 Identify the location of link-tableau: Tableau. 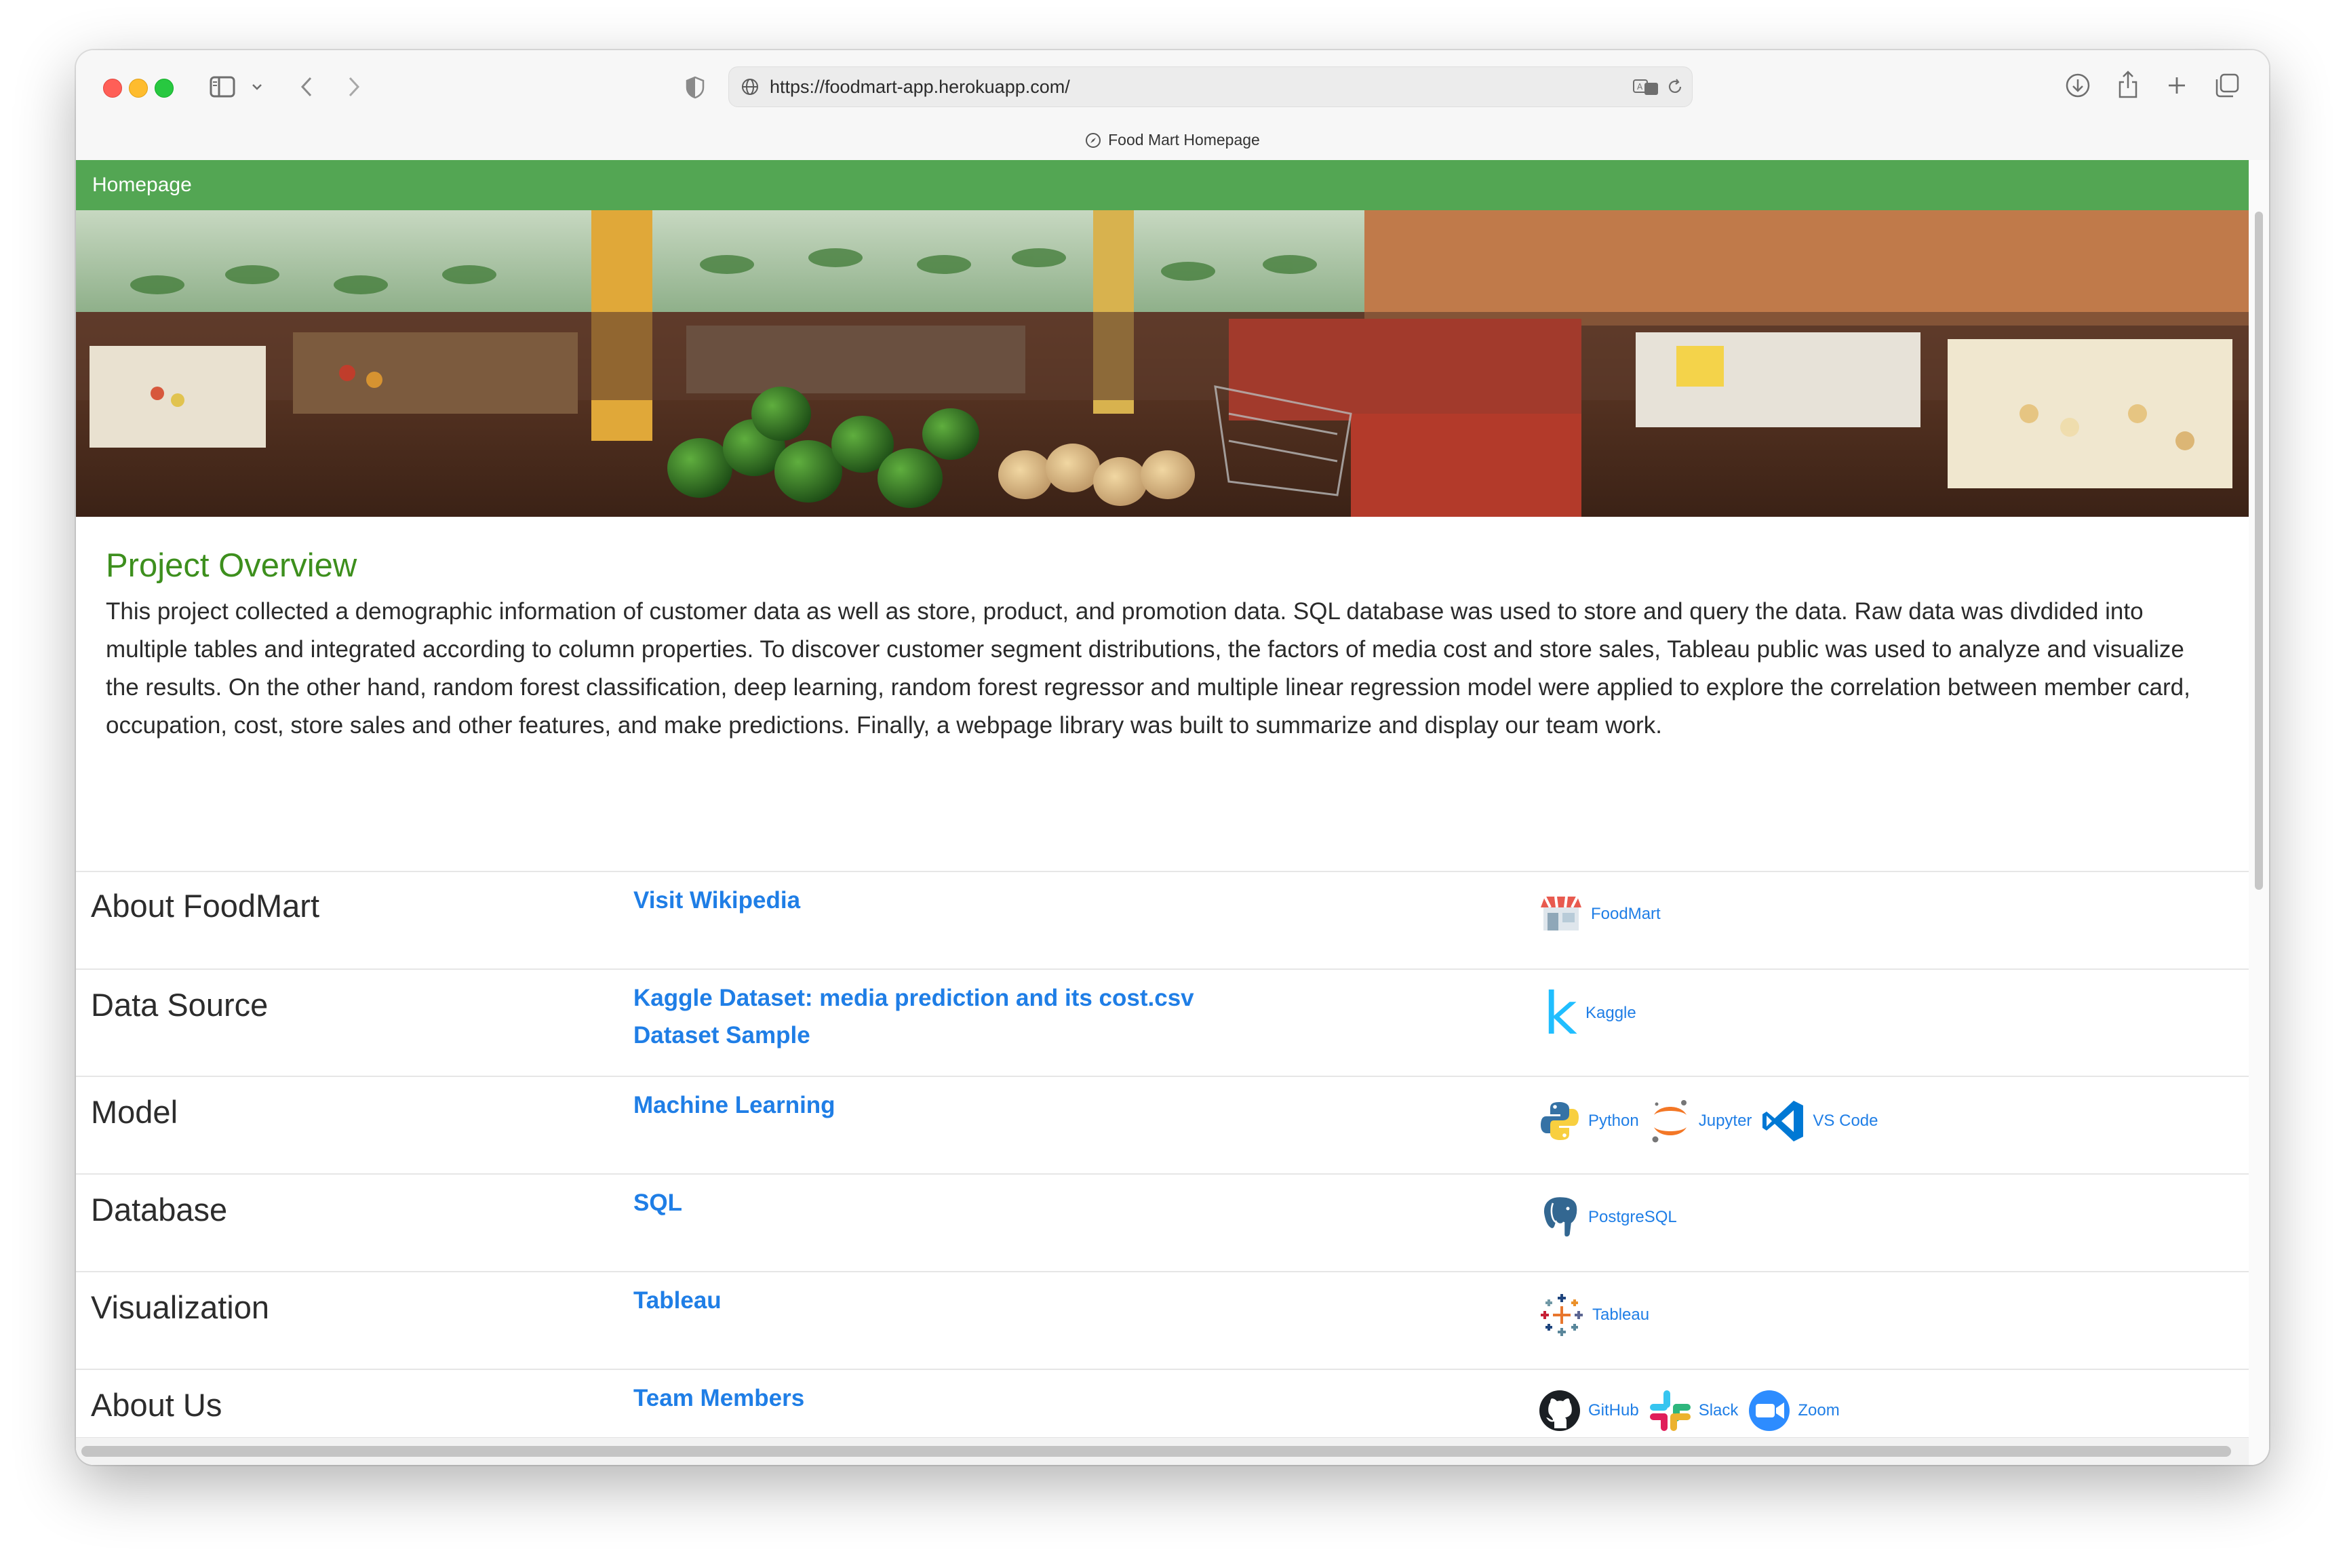
(677, 1300).